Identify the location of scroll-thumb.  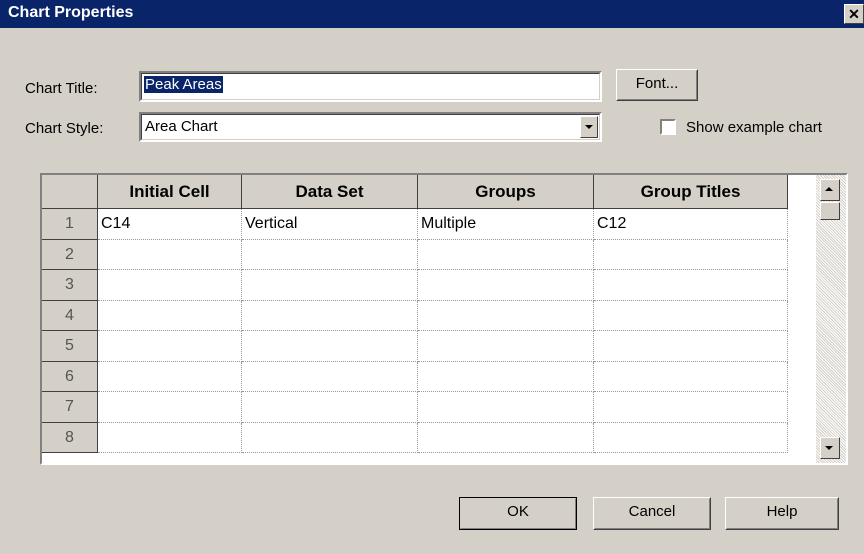
(830, 211).